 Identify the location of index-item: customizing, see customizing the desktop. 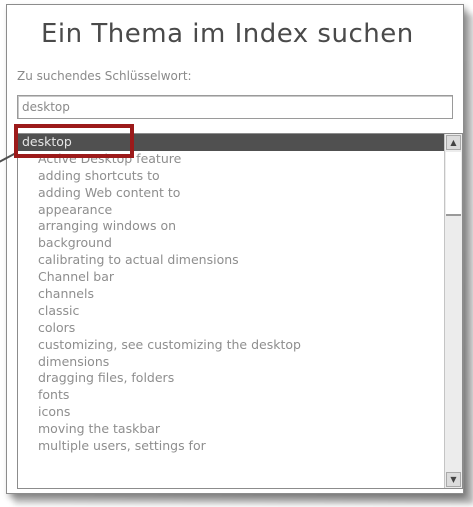
(231, 345).